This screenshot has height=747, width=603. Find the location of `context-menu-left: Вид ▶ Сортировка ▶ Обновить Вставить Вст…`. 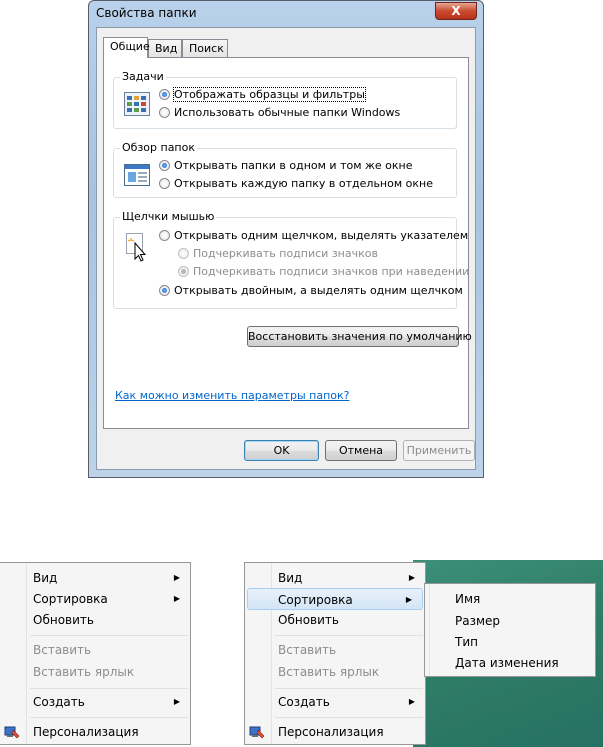

context-menu-left: Вид ▶ Сортировка ▶ Обновить Вставить Вст… is located at coordinates (95, 653).